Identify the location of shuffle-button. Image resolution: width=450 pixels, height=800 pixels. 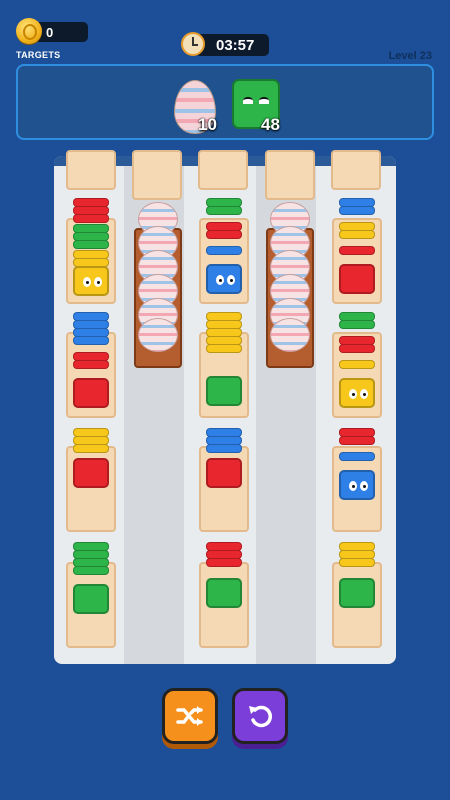
(190, 716).